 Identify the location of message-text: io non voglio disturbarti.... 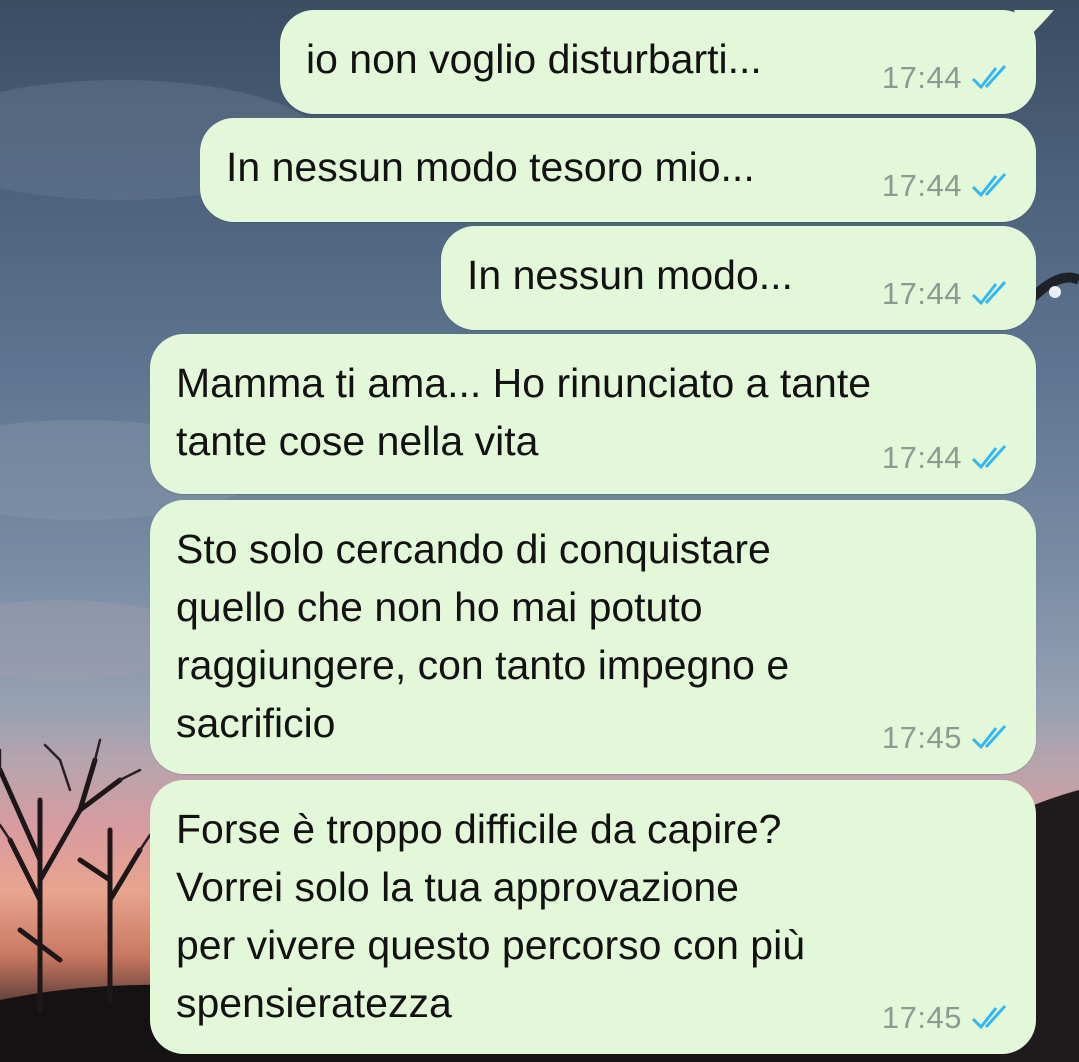
(534, 59).